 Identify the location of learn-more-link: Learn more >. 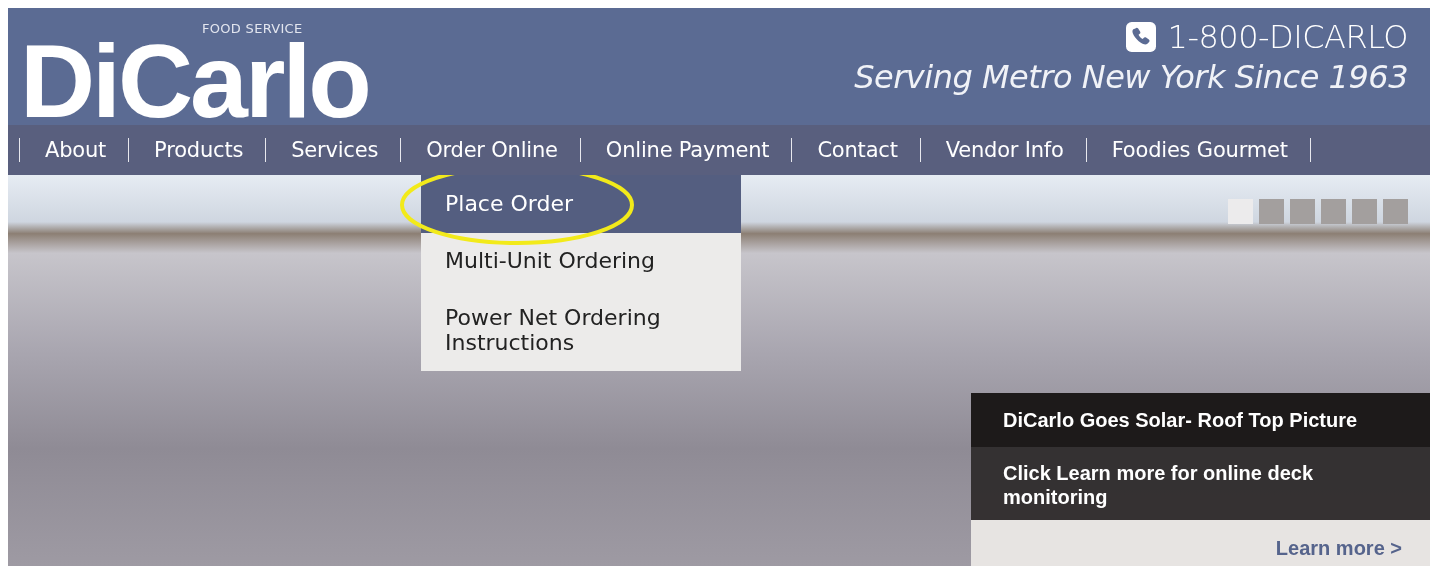
(1338, 548).